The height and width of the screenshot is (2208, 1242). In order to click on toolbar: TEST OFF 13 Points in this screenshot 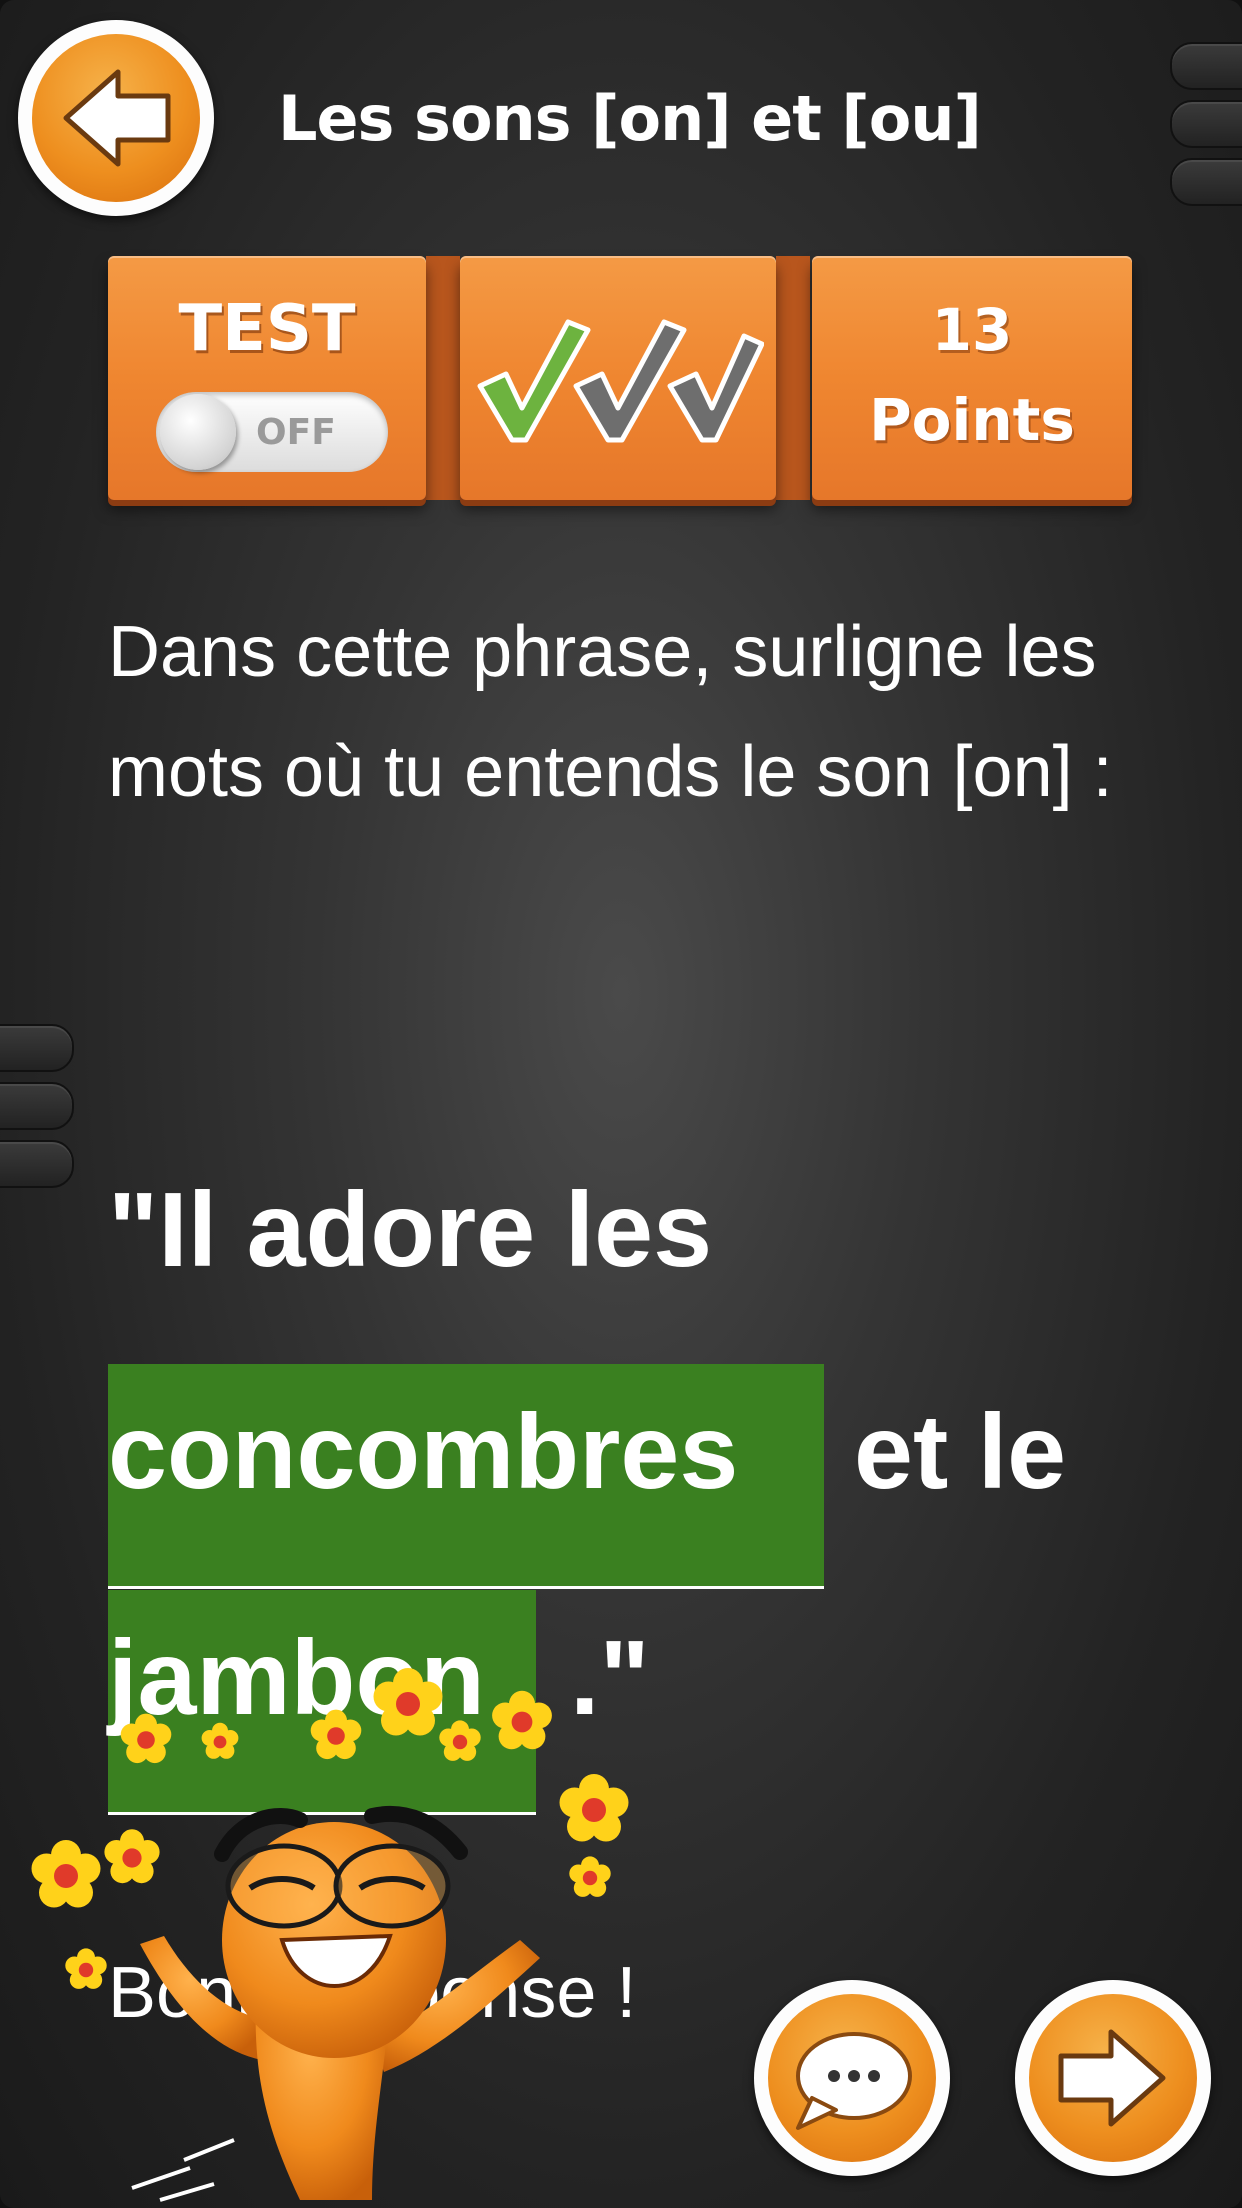, I will do `click(620, 378)`.